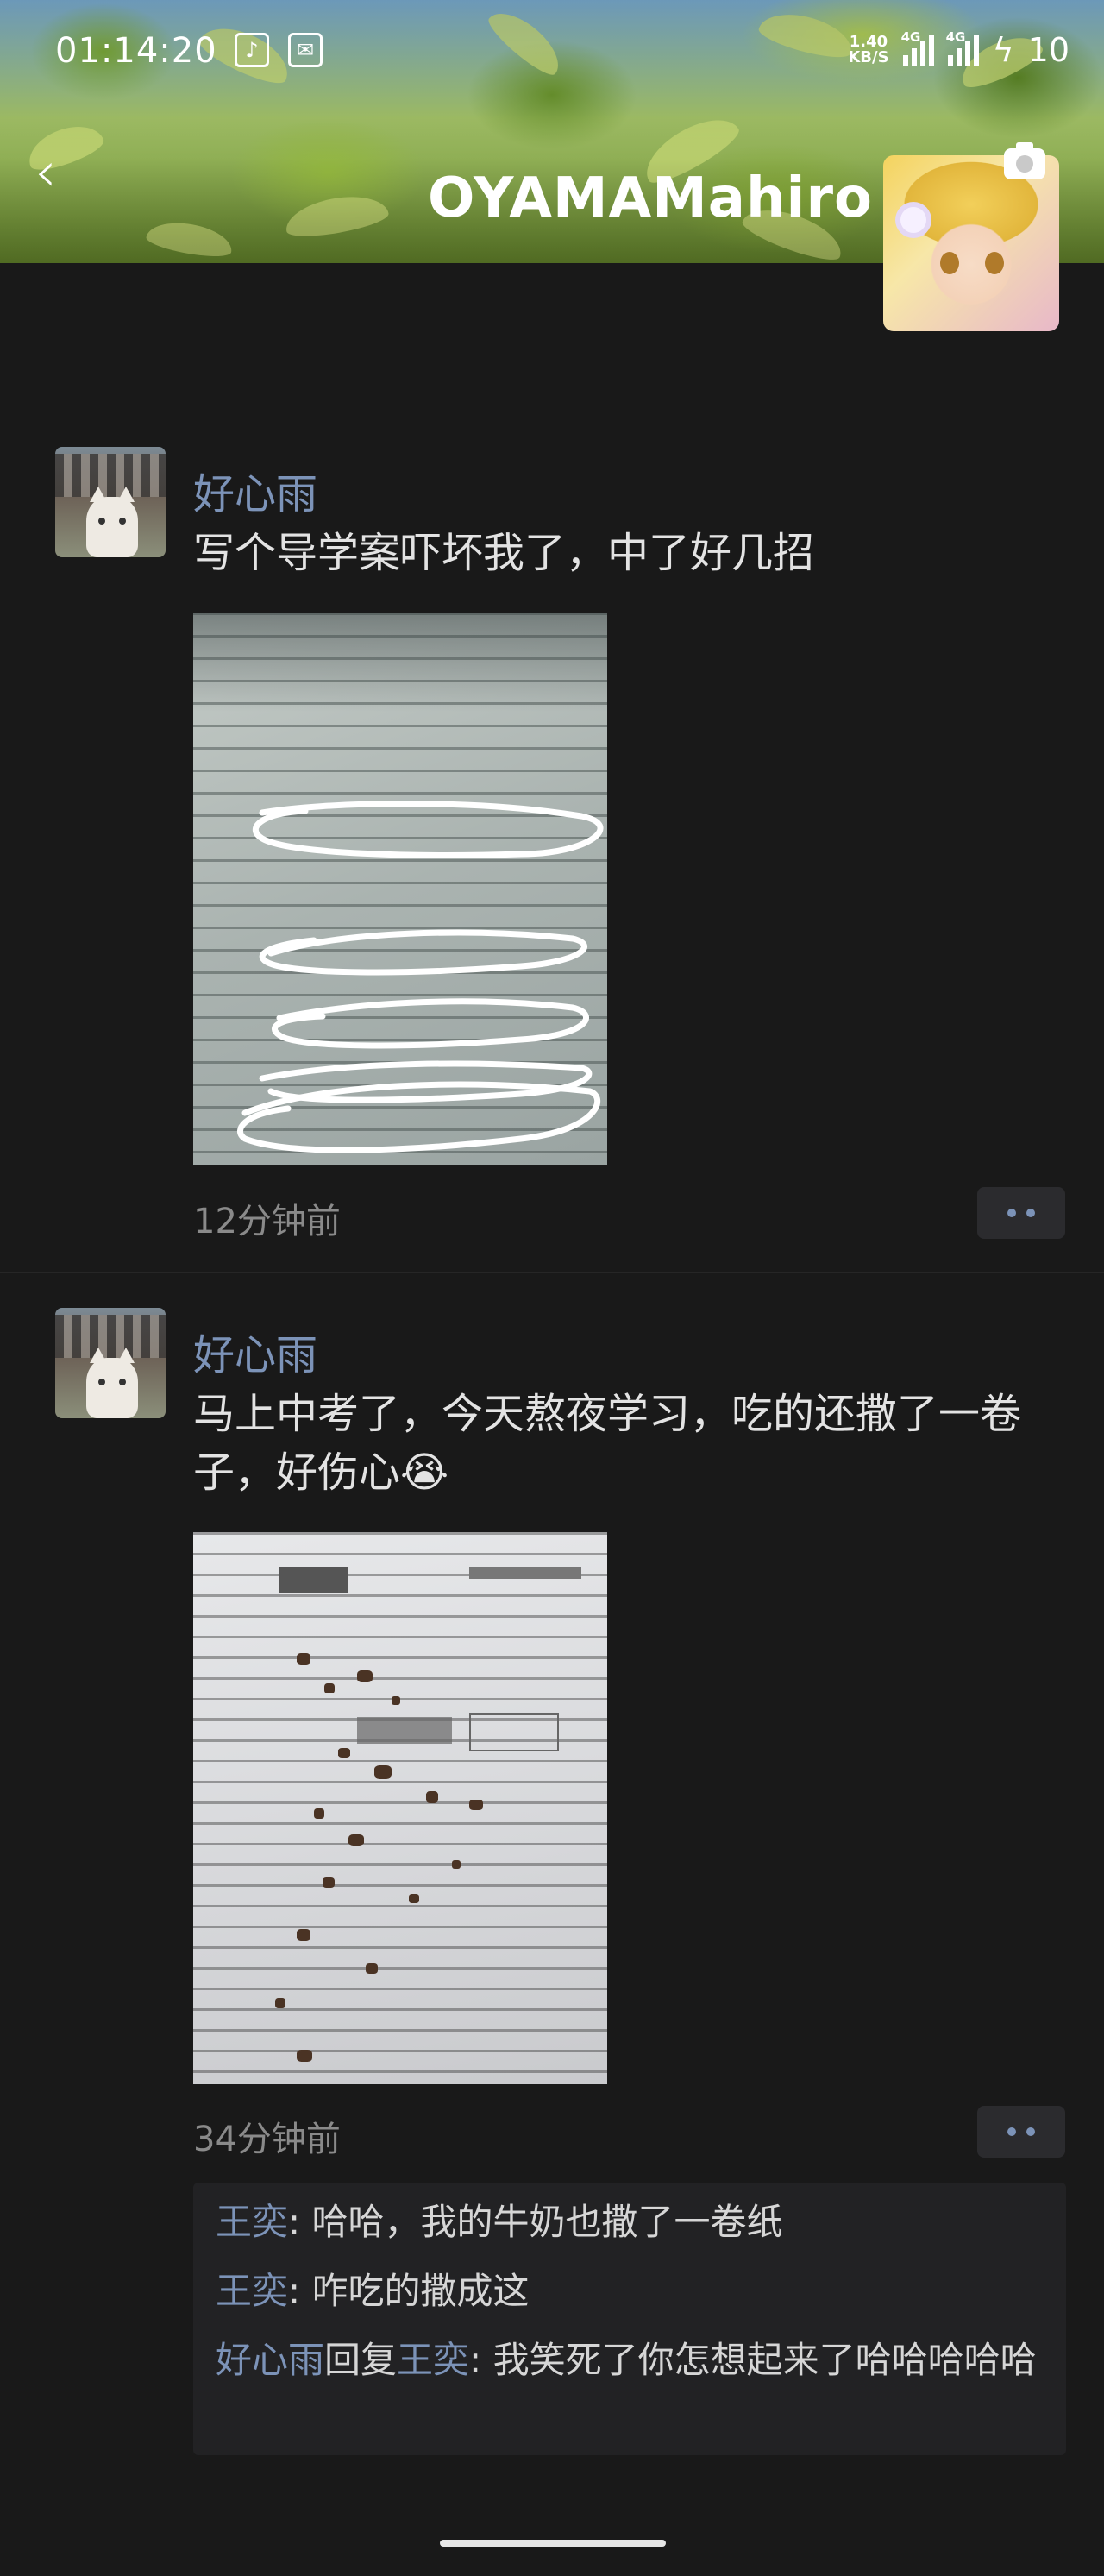  What do you see at coordinates (270, 2360) in the screenshot?
I see `comment-author: 好心雨` at bounding box center [270, 2360].